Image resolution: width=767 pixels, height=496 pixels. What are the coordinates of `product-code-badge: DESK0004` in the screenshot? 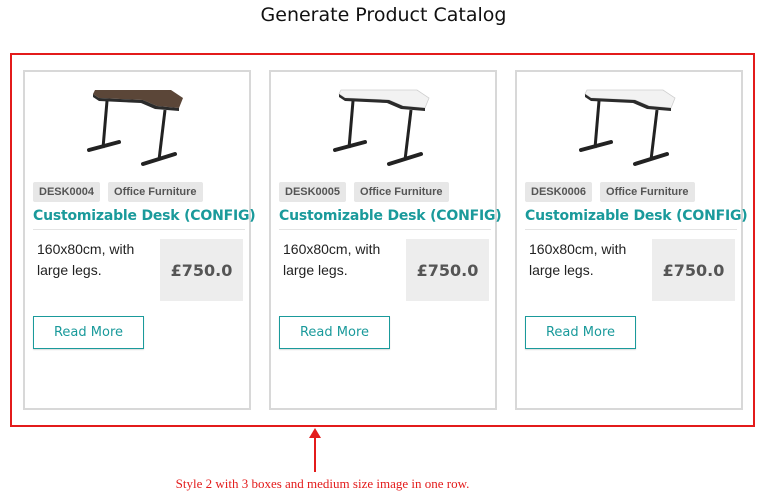 It's located at (67, 192).